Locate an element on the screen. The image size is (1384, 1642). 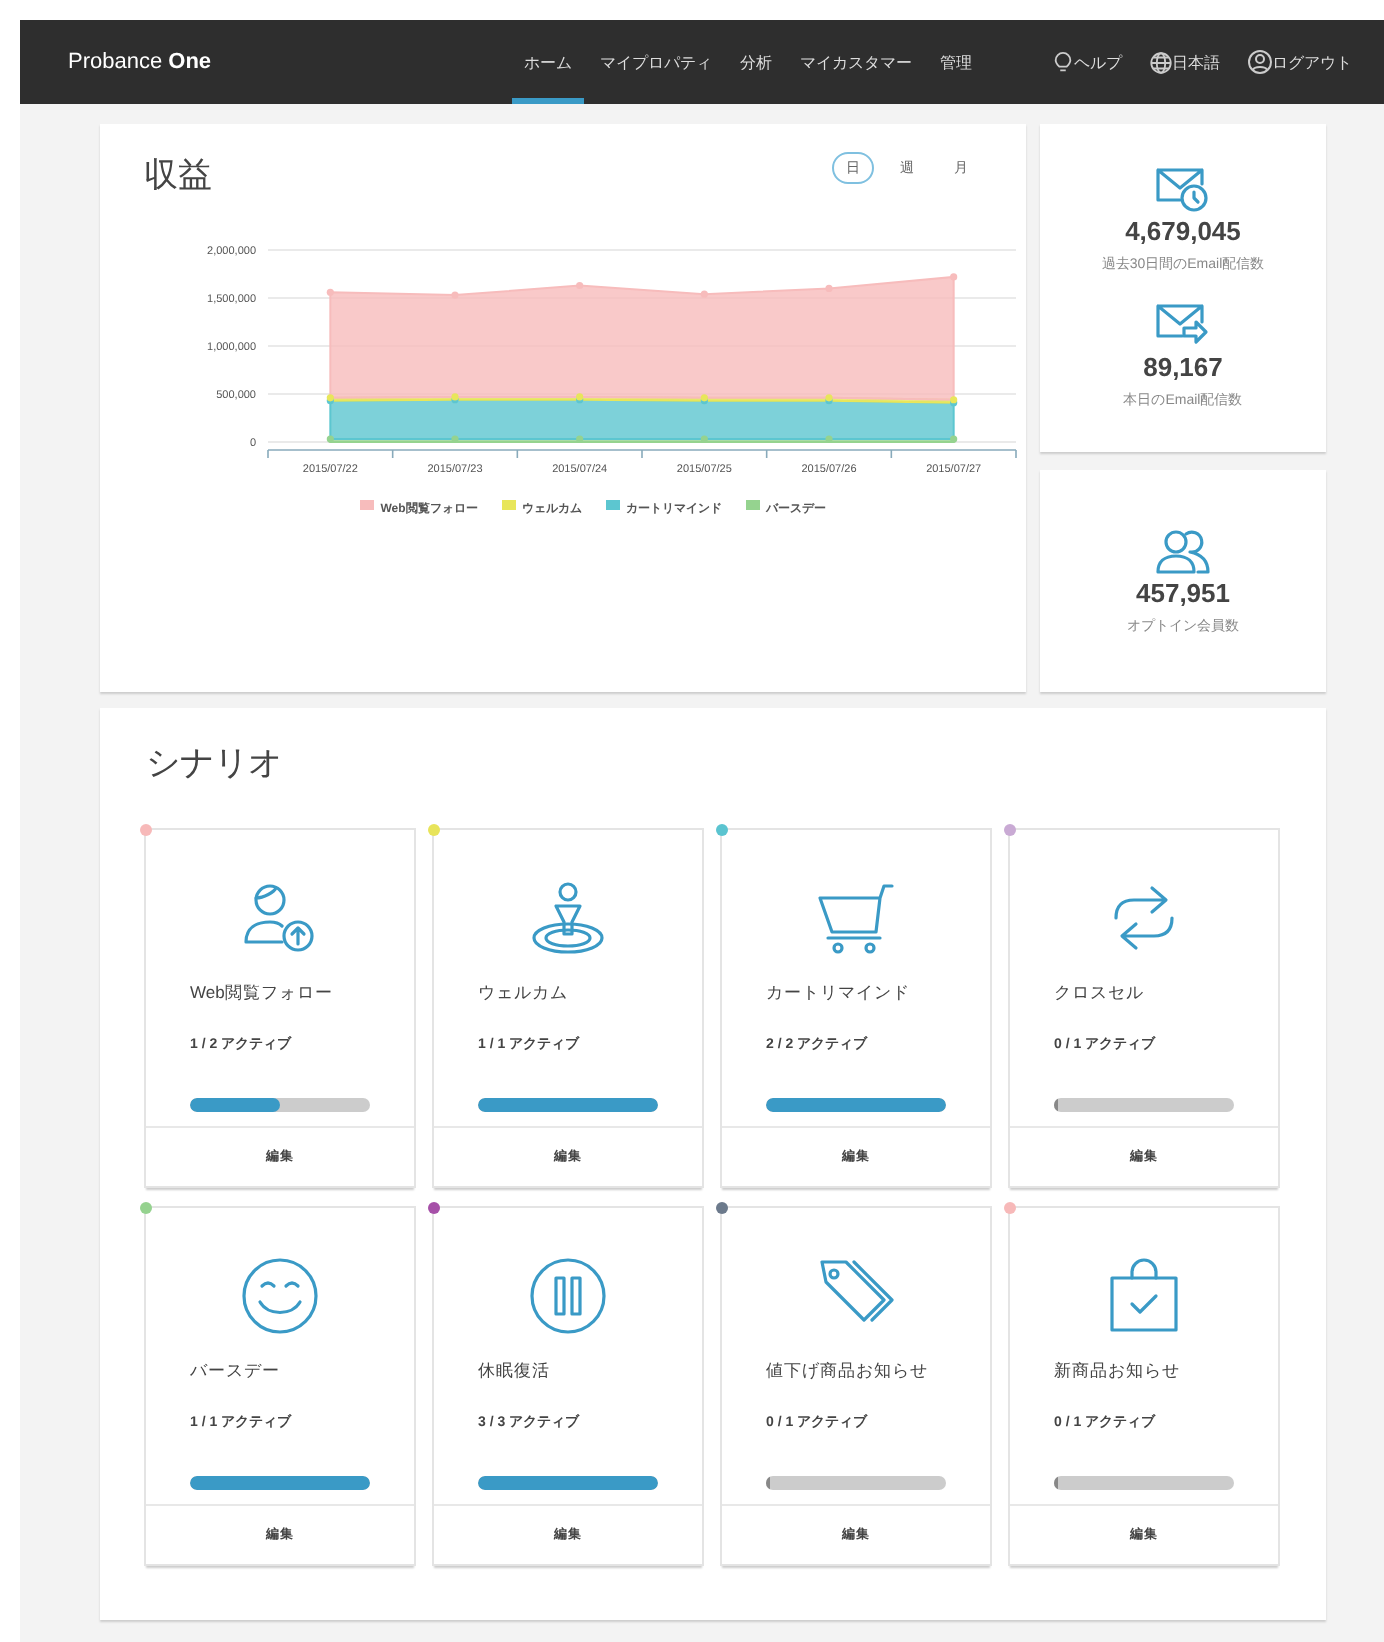
stat-value: 4,679,045 is located at coordinates (1183, 231).